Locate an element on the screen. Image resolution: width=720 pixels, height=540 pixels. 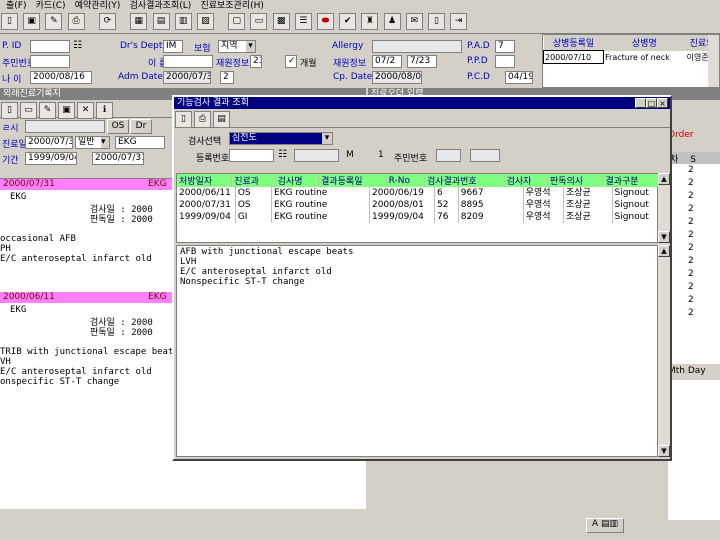
open-icon: ▭ is located at coordinates (28, 110).